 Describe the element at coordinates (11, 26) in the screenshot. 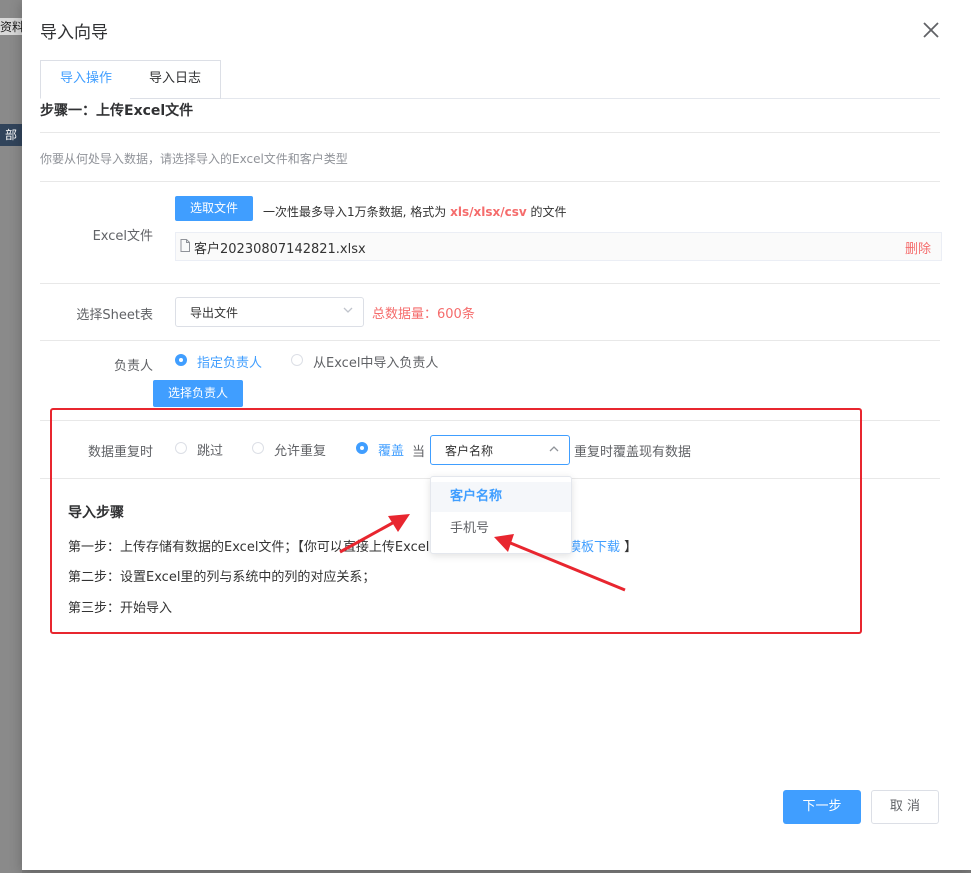

I see `background-fragment-top: 资料板` at that location.